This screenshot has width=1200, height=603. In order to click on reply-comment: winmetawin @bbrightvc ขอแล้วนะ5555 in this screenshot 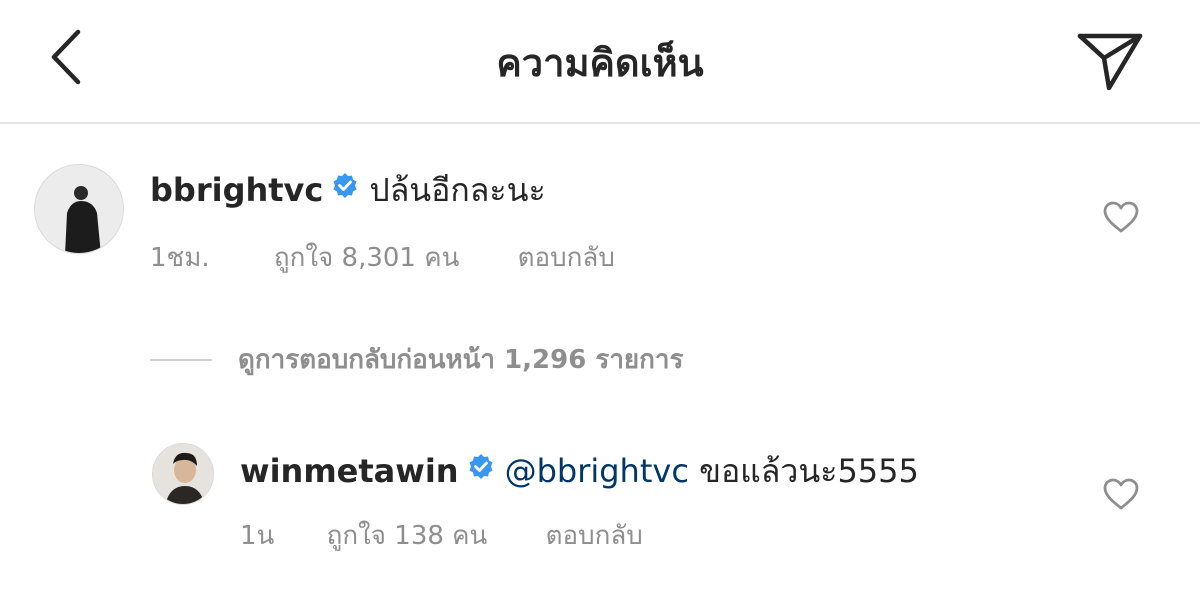, I will do `click(579, 473)`.